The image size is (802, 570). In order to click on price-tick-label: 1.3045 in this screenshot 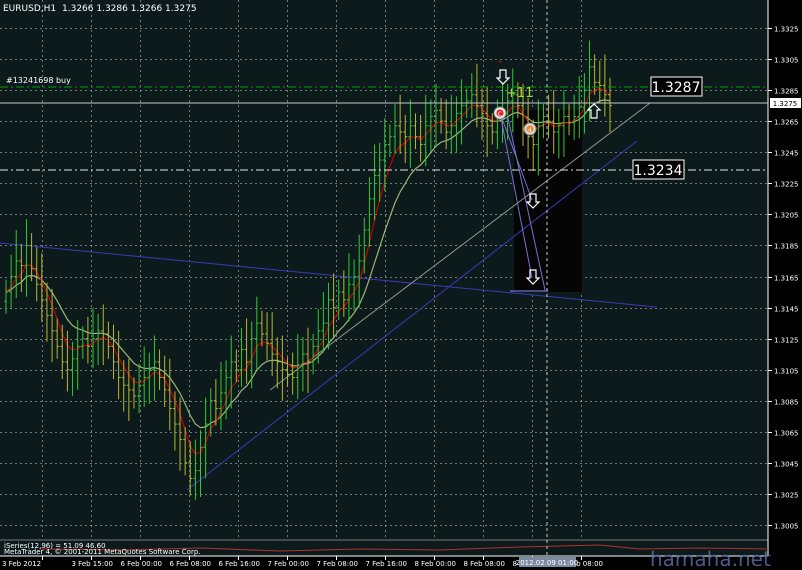, I will do `click(786, 465)`.